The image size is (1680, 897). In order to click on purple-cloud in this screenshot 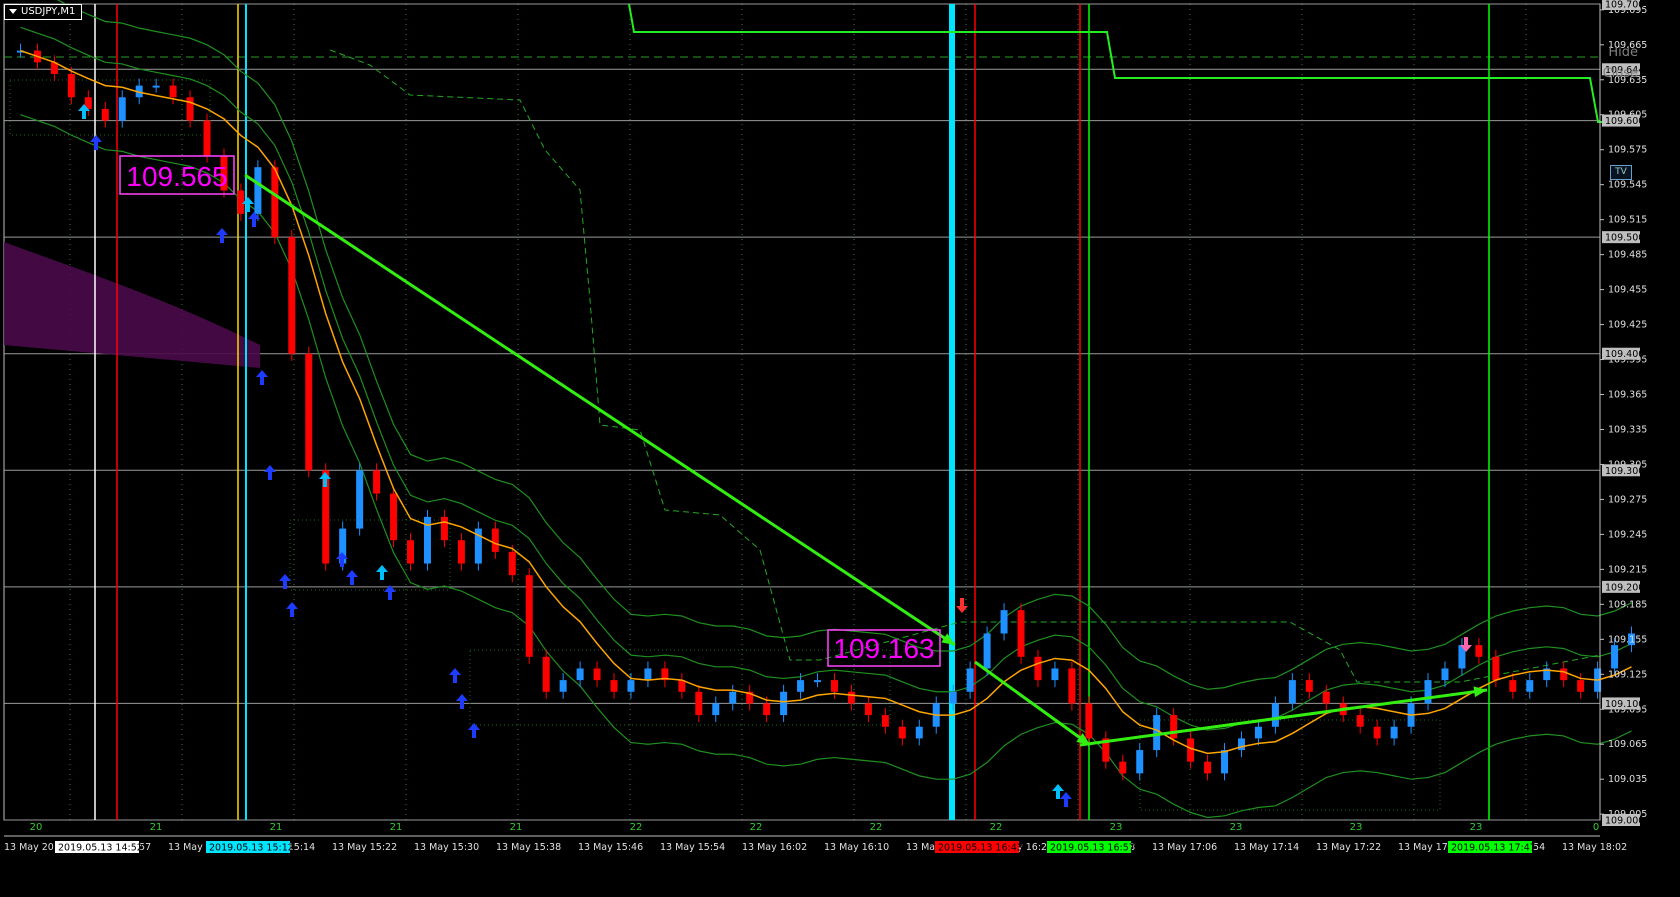, I will do `click(132, 305)`.